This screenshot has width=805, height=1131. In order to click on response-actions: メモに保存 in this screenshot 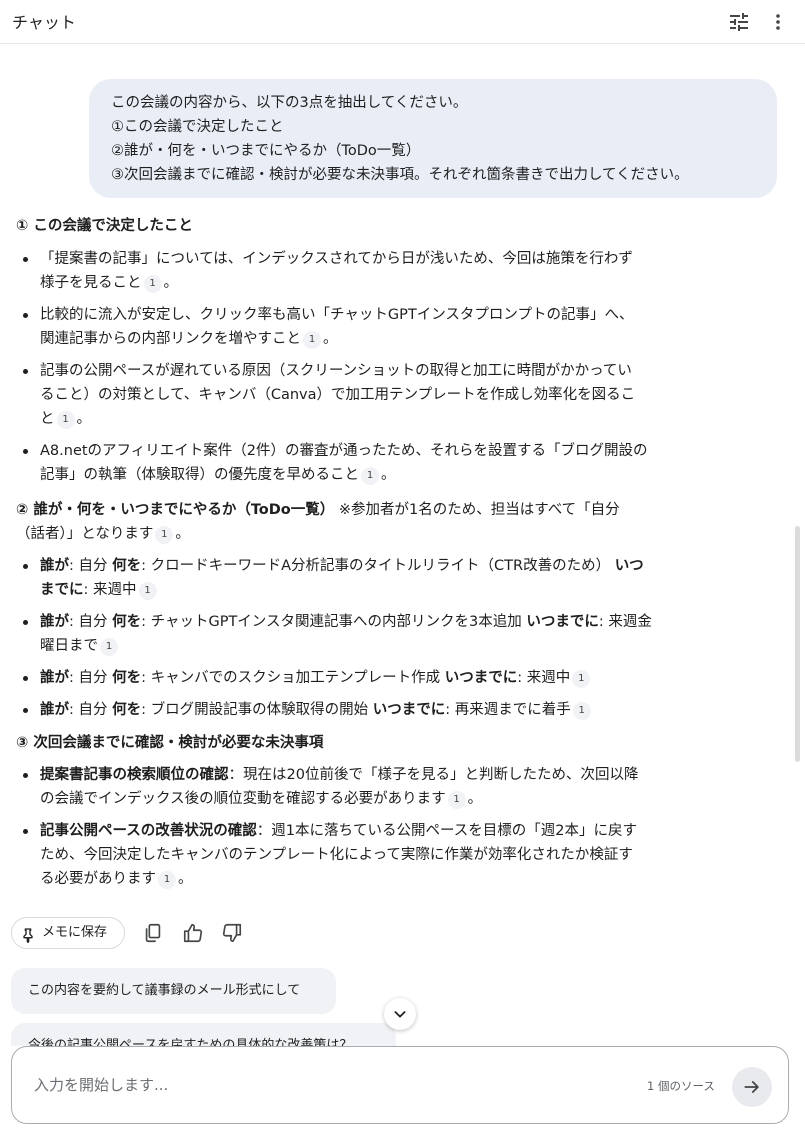, I will do `click(141, 933)`.